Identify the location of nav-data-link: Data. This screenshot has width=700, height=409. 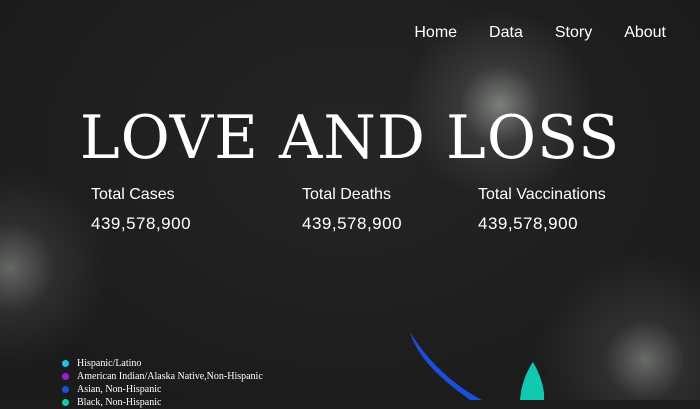
(506, 33).